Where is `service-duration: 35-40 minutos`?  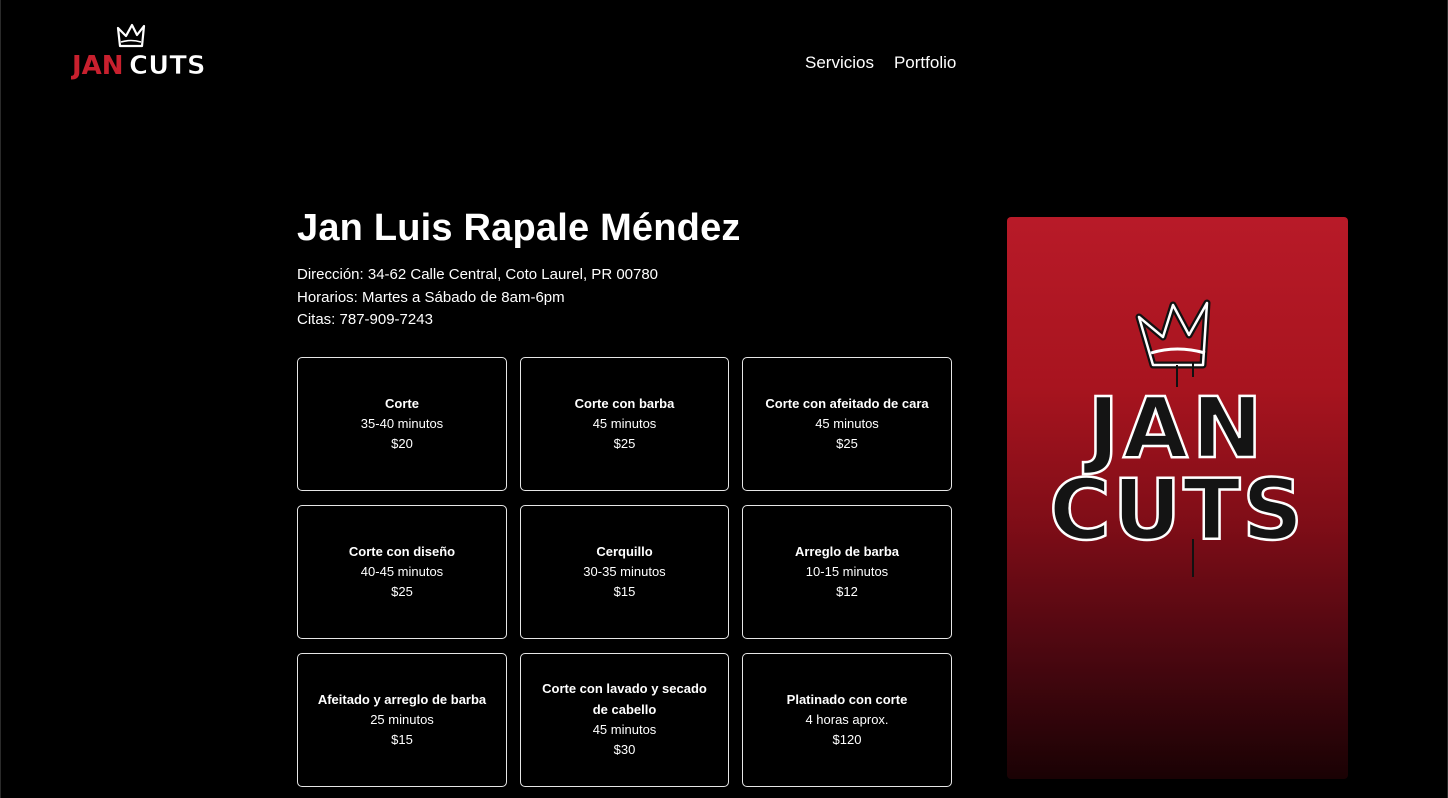
service-duration: 35-40 minutos is located at coordinates (402, 423).